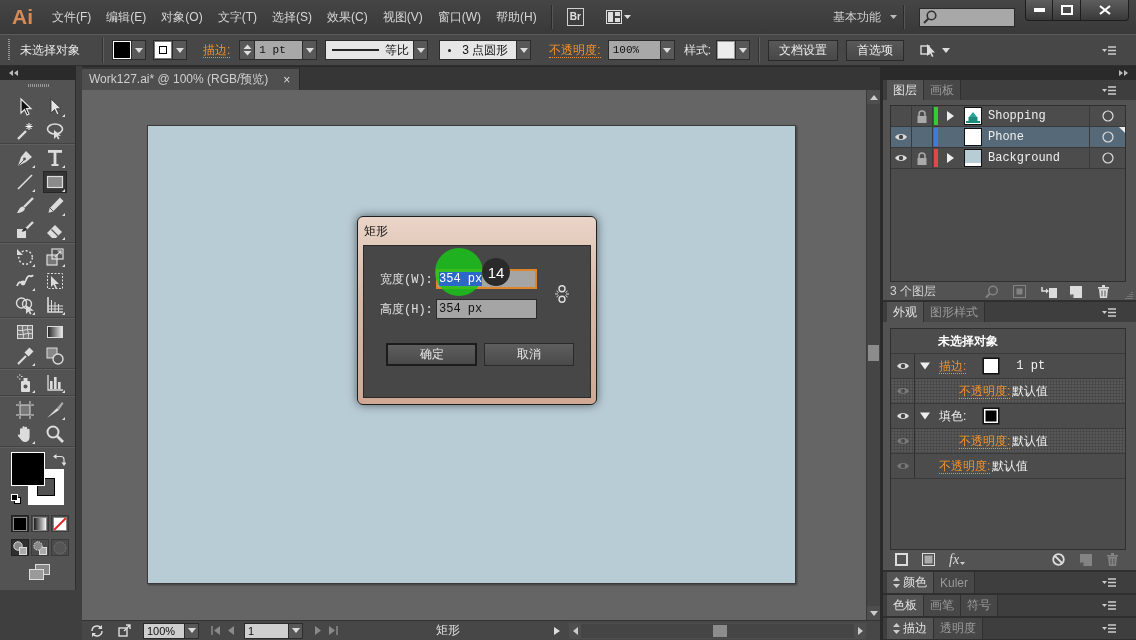 This screenshot has height=640, width=1136. What do you see at coordinates (1077, 291) in the screenshot?
I see `new-page-icon` at bounding box center [1077, 291].